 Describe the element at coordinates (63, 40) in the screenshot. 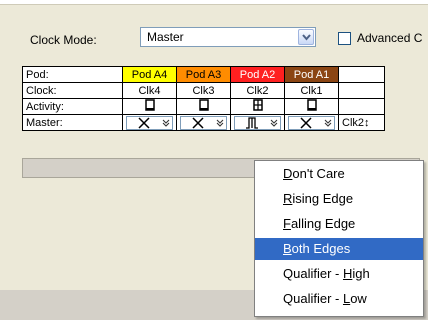

I see `clock-mode-label: Clock Mode:` at that location.